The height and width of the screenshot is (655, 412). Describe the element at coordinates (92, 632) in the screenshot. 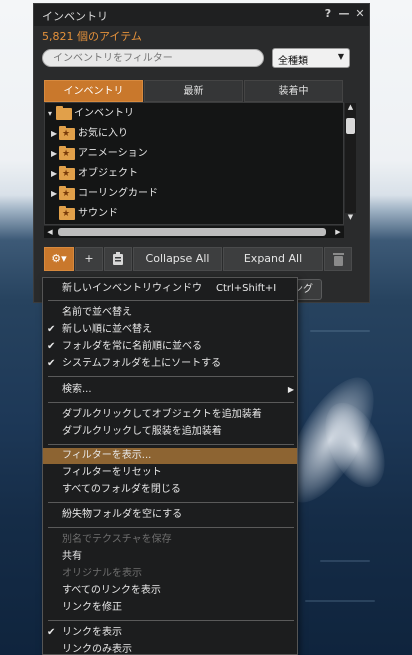

I see `menu-label: リンクを表示` at that location.